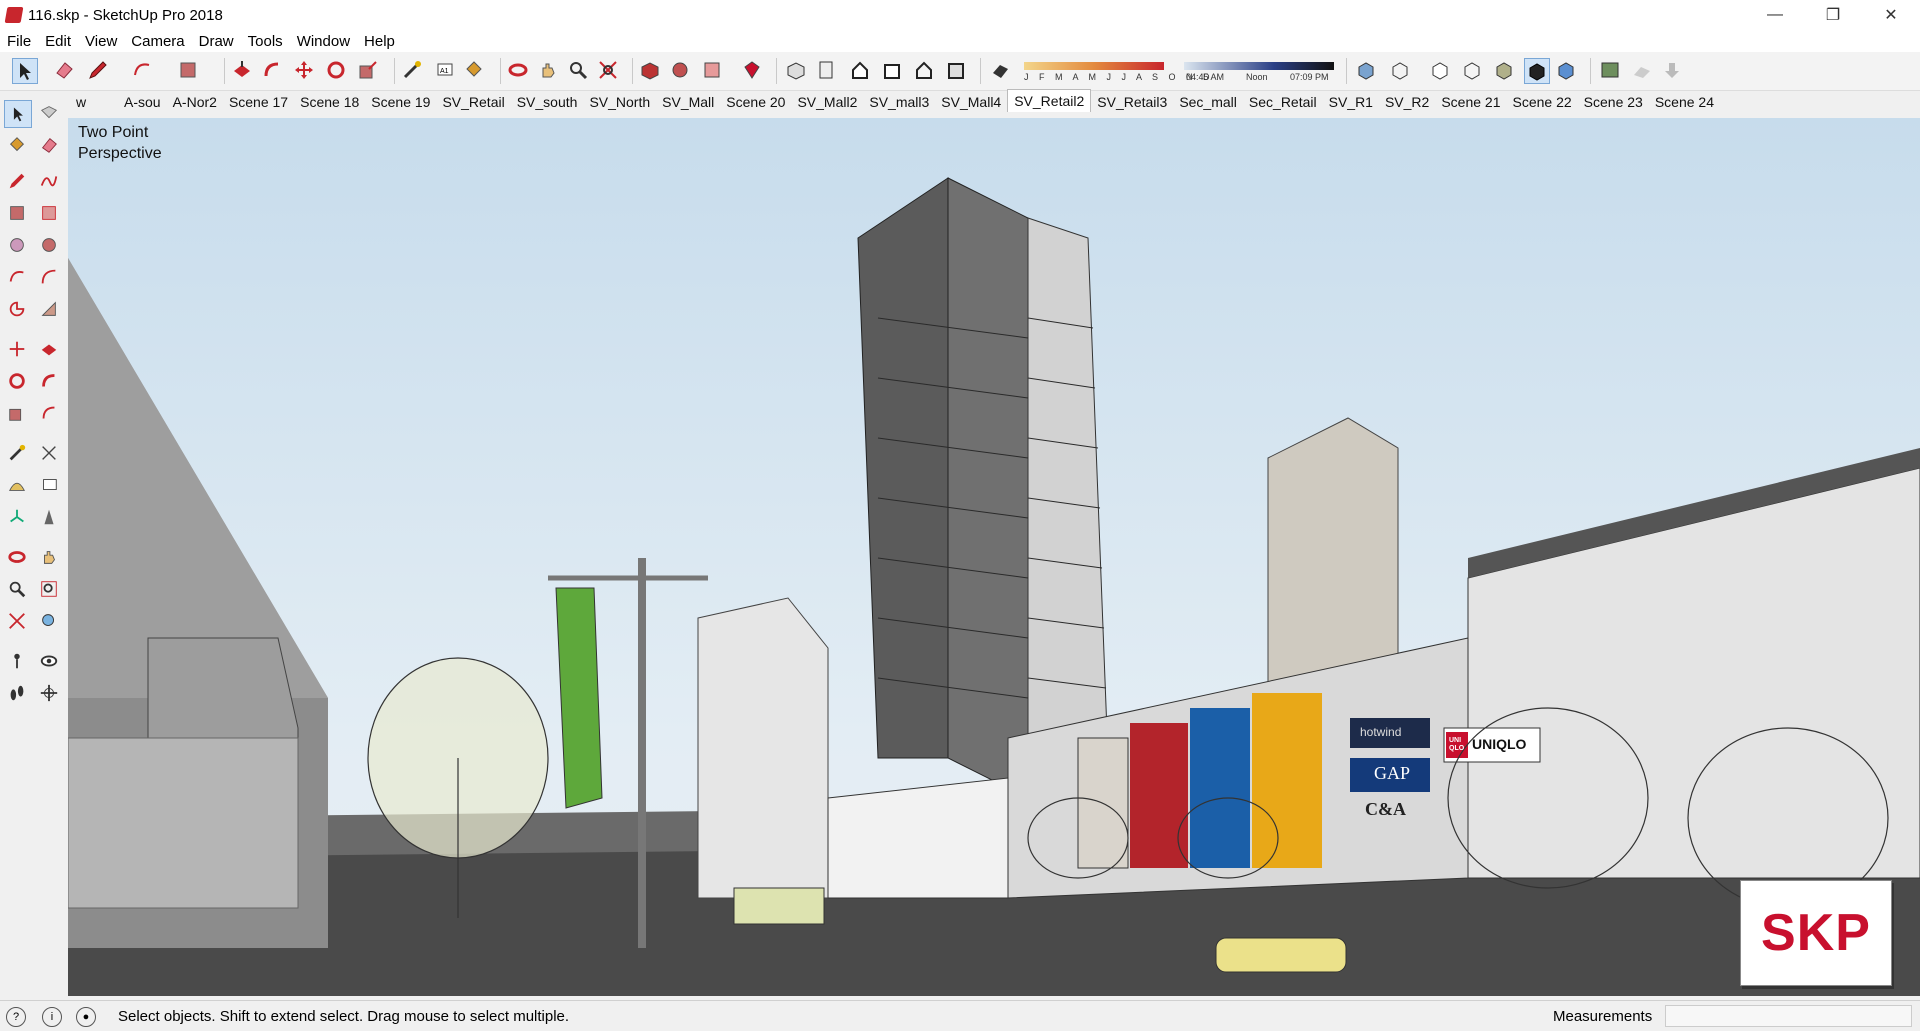 Image resolution: width=1920 pixels, height=1031 pixels. I want to click on circle-tool-icon, so click(17, 245).